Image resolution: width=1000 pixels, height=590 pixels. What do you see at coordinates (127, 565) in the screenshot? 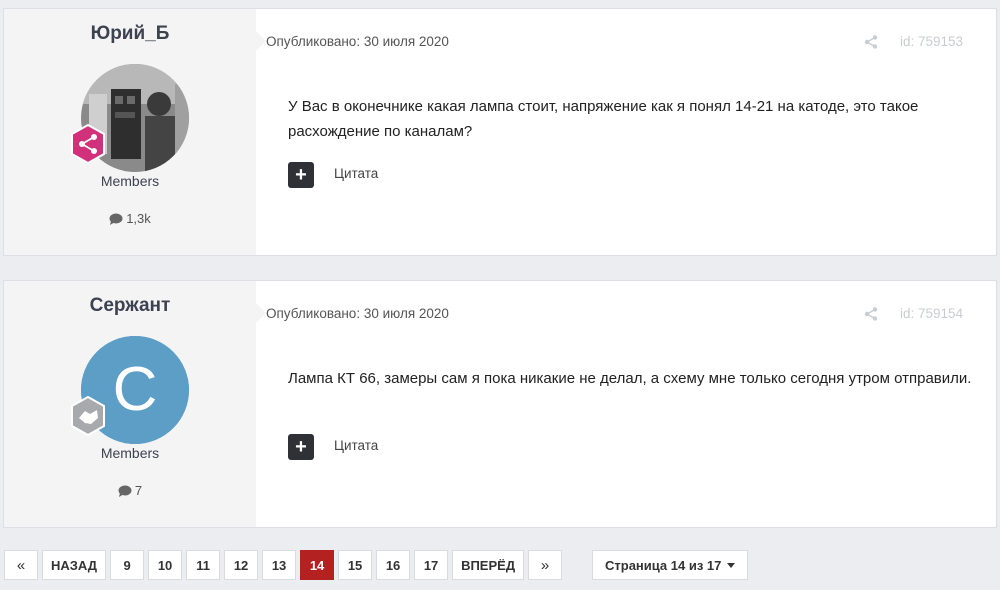
I see `page-link-9: 9` at bounding box center [127, 565].